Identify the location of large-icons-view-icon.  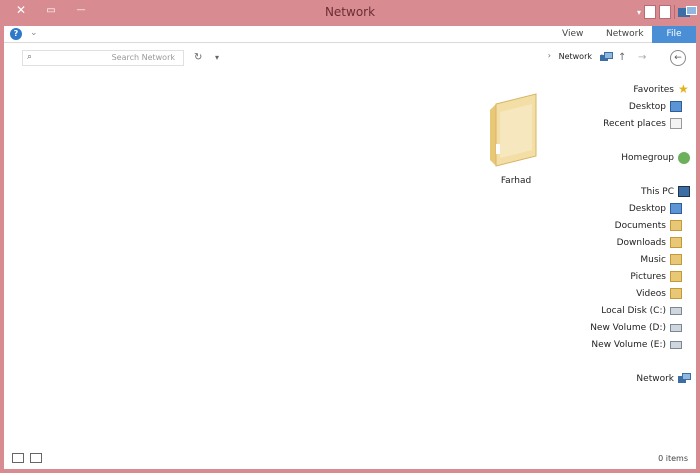
(18, 458).